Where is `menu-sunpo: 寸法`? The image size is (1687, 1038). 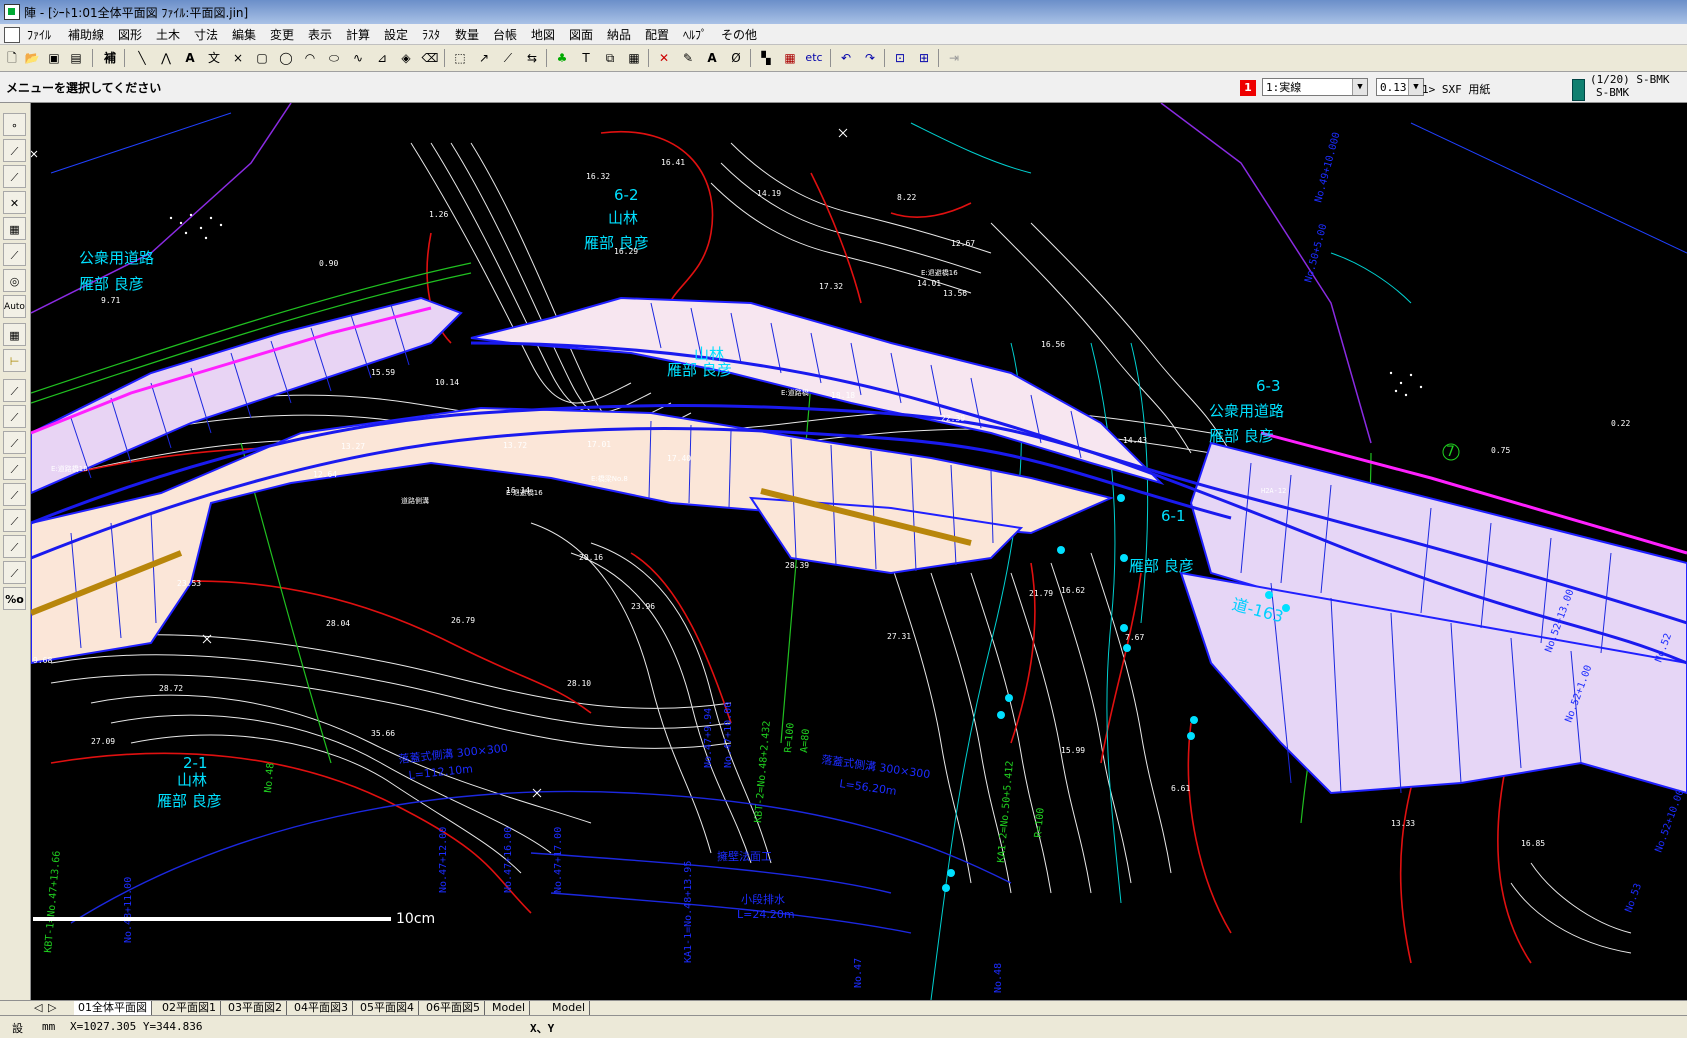 menu-sunpo: 寸法 is located at coordinates (206, 34).